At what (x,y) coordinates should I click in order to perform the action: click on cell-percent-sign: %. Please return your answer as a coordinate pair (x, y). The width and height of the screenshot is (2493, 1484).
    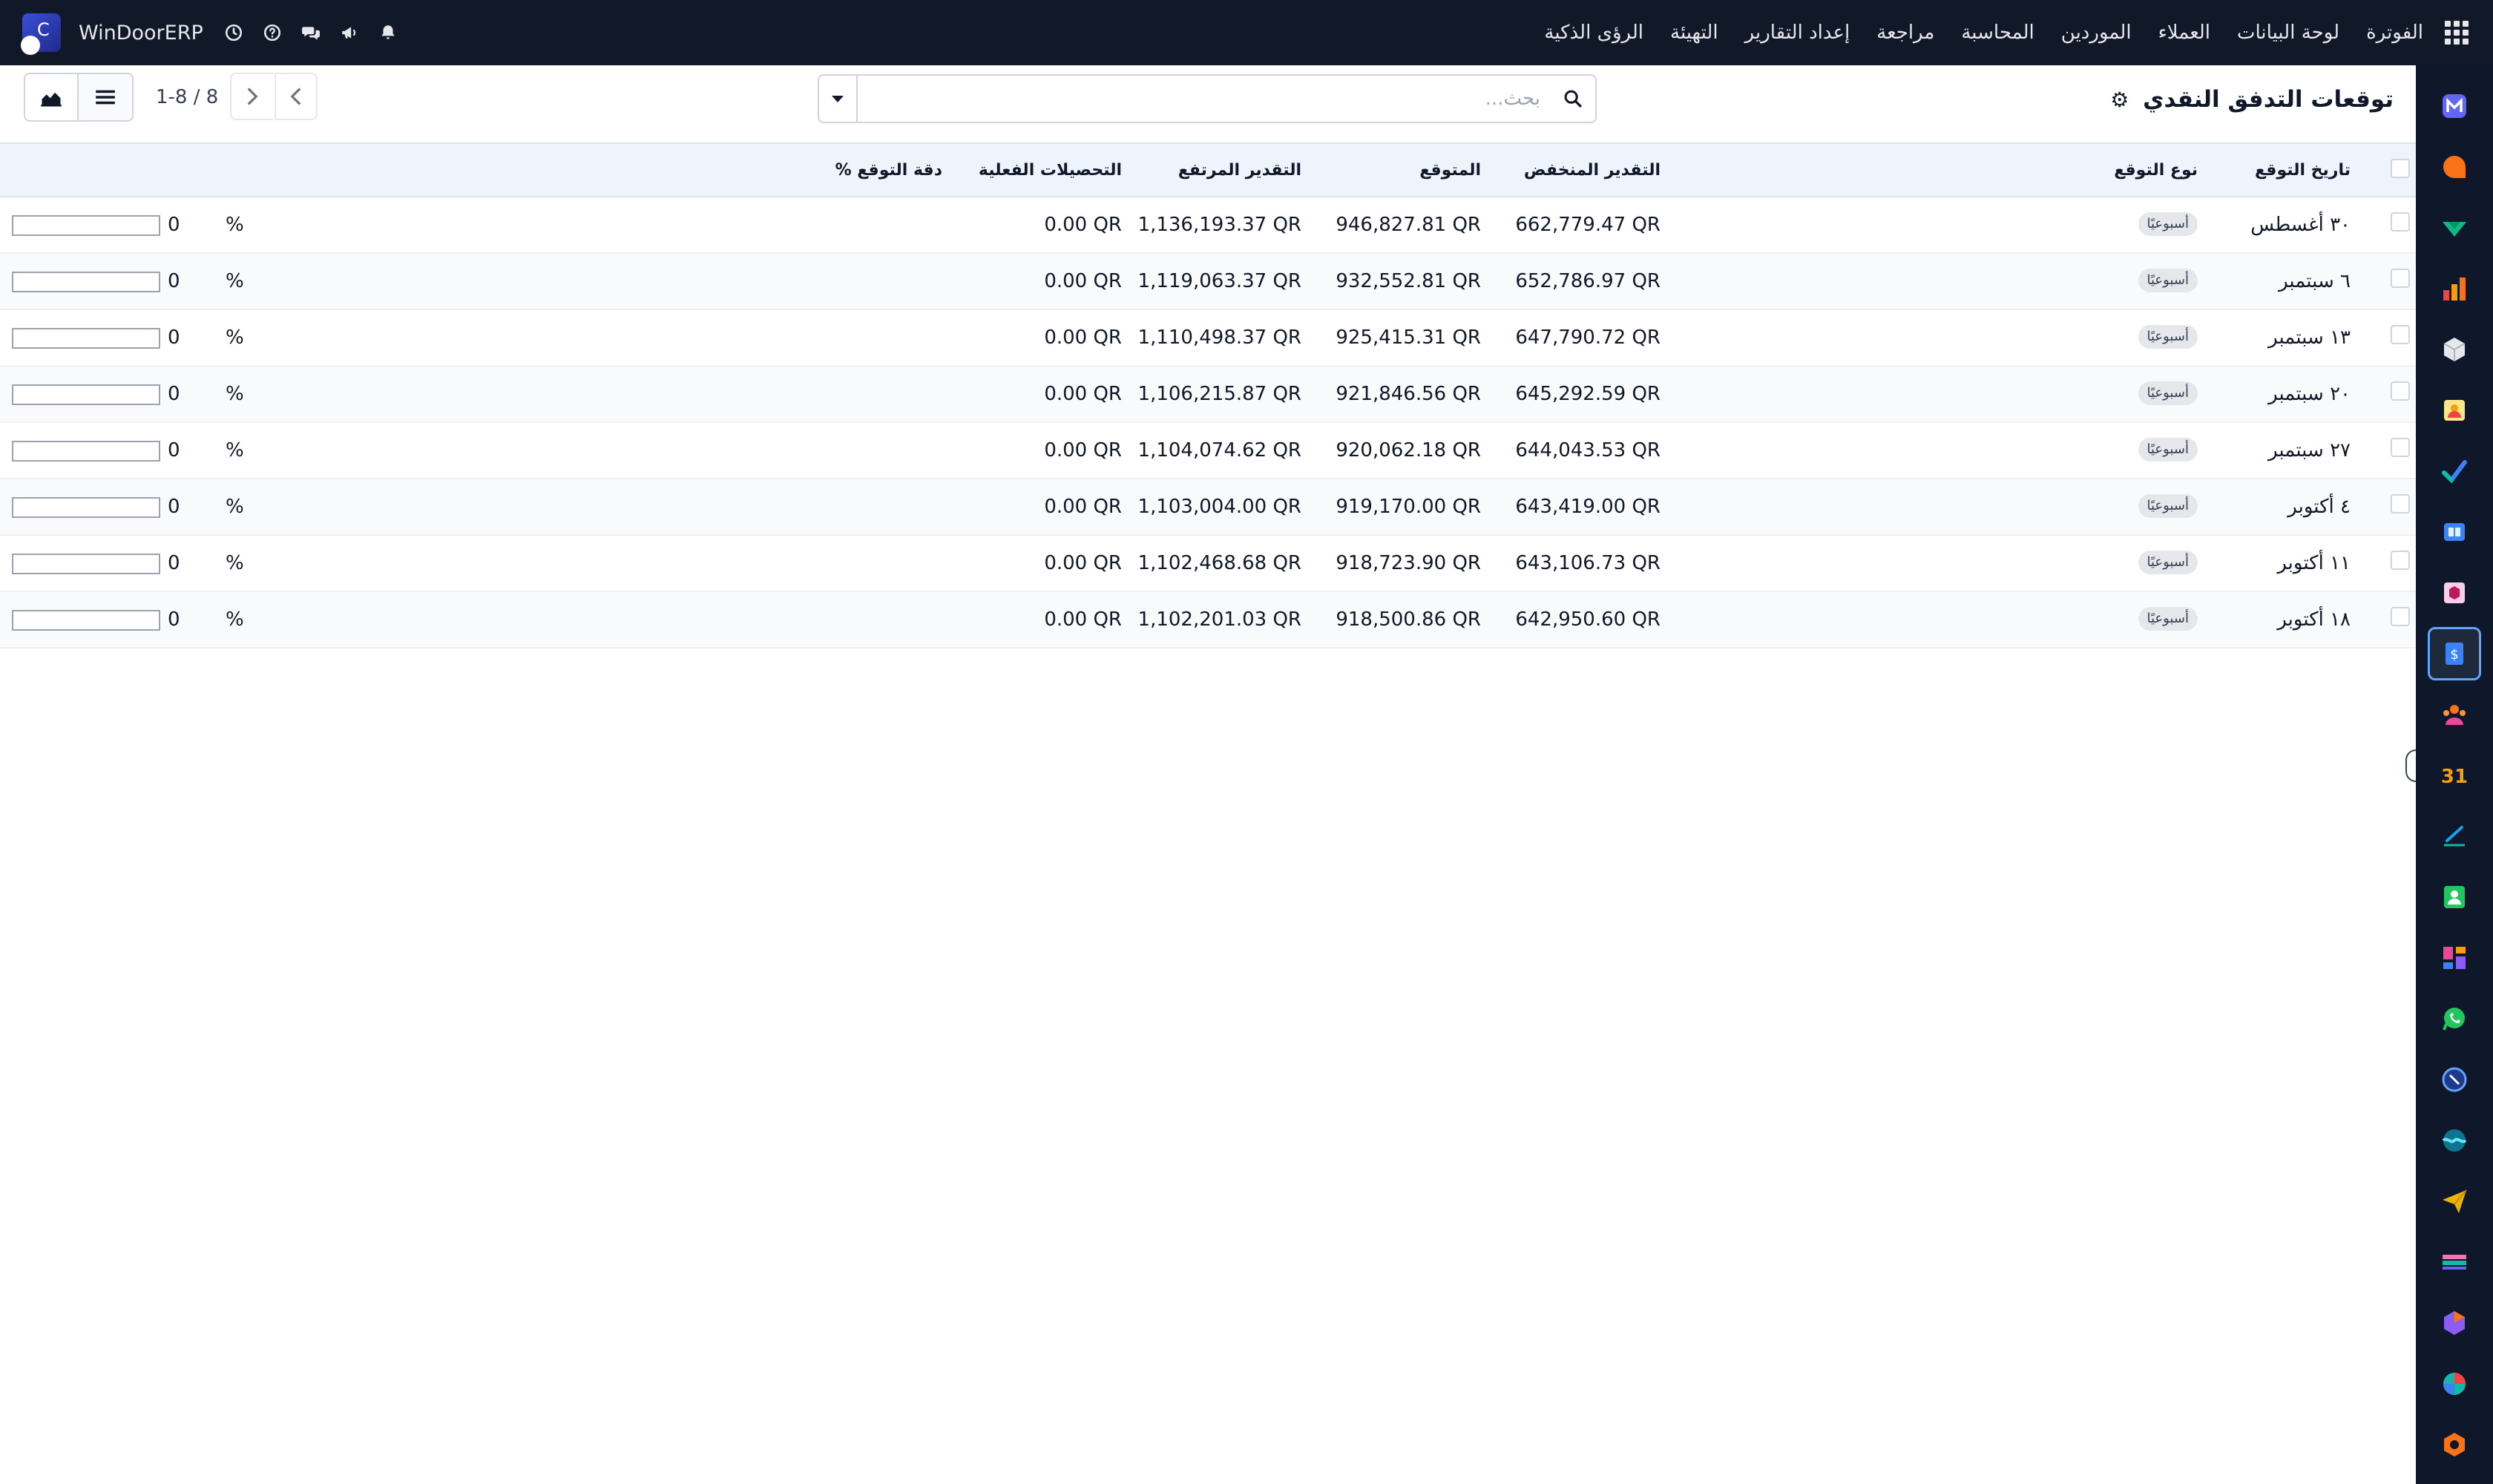
    Looking at the image, I should click on (235, 225).